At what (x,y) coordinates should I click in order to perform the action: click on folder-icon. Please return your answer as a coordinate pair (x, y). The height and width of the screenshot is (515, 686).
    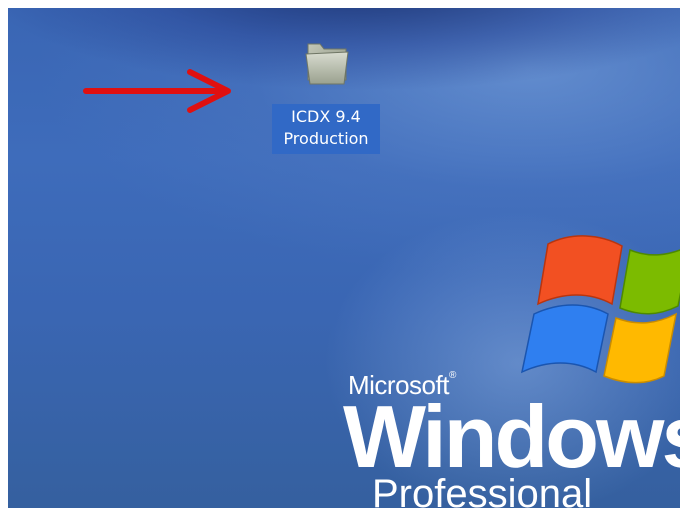
    Looking at the image, I should click on (327, 64).